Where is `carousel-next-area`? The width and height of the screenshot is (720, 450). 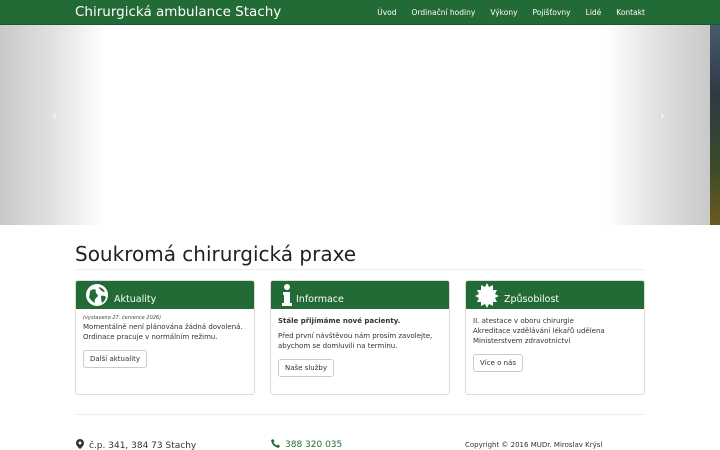
carousel-next-area is located at coordinates (657, 125).